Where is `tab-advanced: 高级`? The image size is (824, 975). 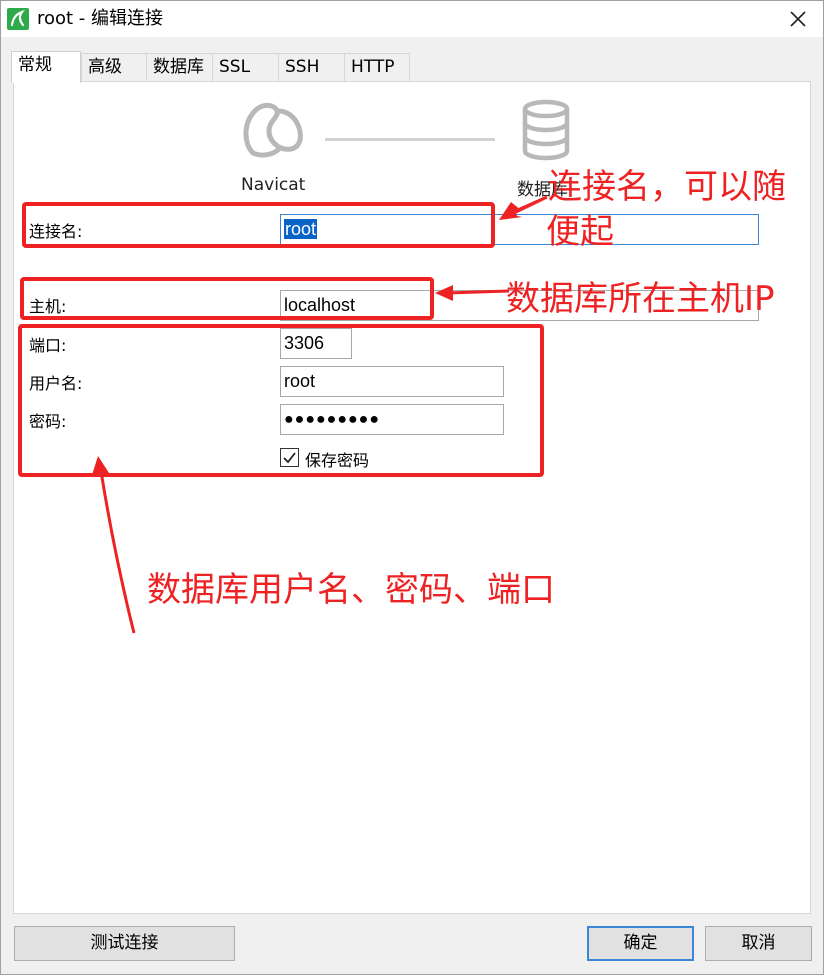
tab-advanced: 高级 is located at coordinates (114, 67).